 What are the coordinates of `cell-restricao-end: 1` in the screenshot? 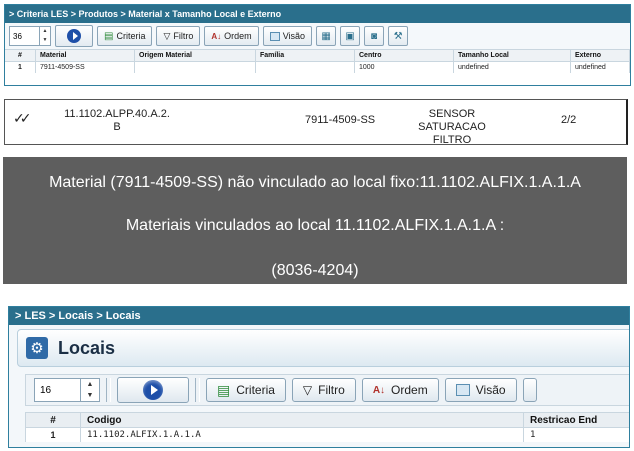 It's located at (576, 434).